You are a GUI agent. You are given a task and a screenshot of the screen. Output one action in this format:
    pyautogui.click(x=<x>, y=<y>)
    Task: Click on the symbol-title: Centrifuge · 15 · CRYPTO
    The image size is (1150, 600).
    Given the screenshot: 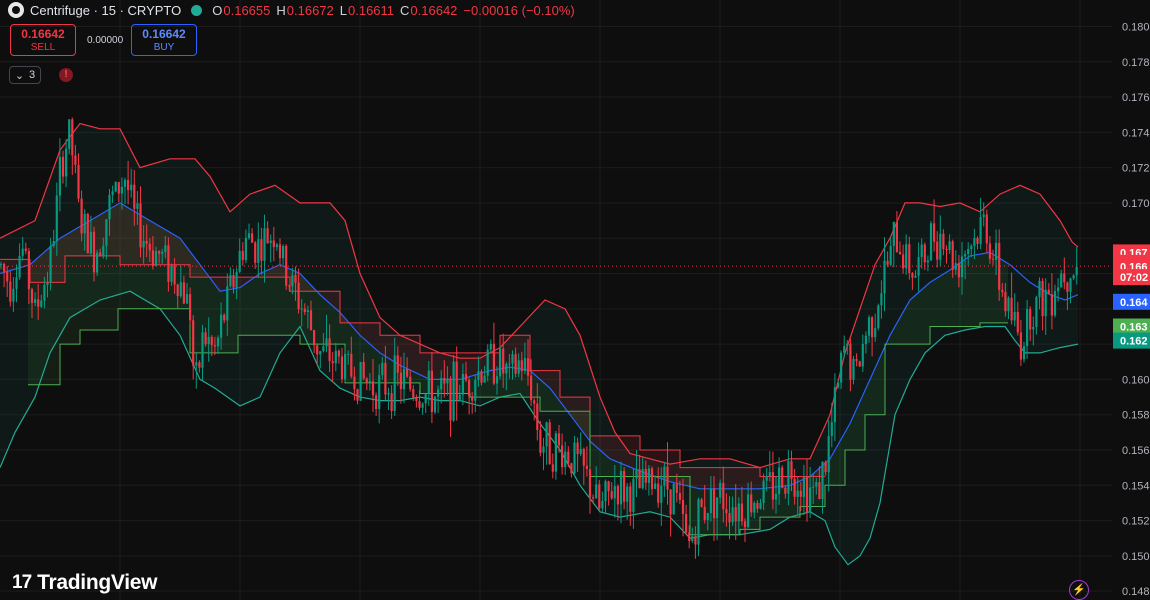 What is the action you would take?
    pyautogui.click(x=105, y=10)
    